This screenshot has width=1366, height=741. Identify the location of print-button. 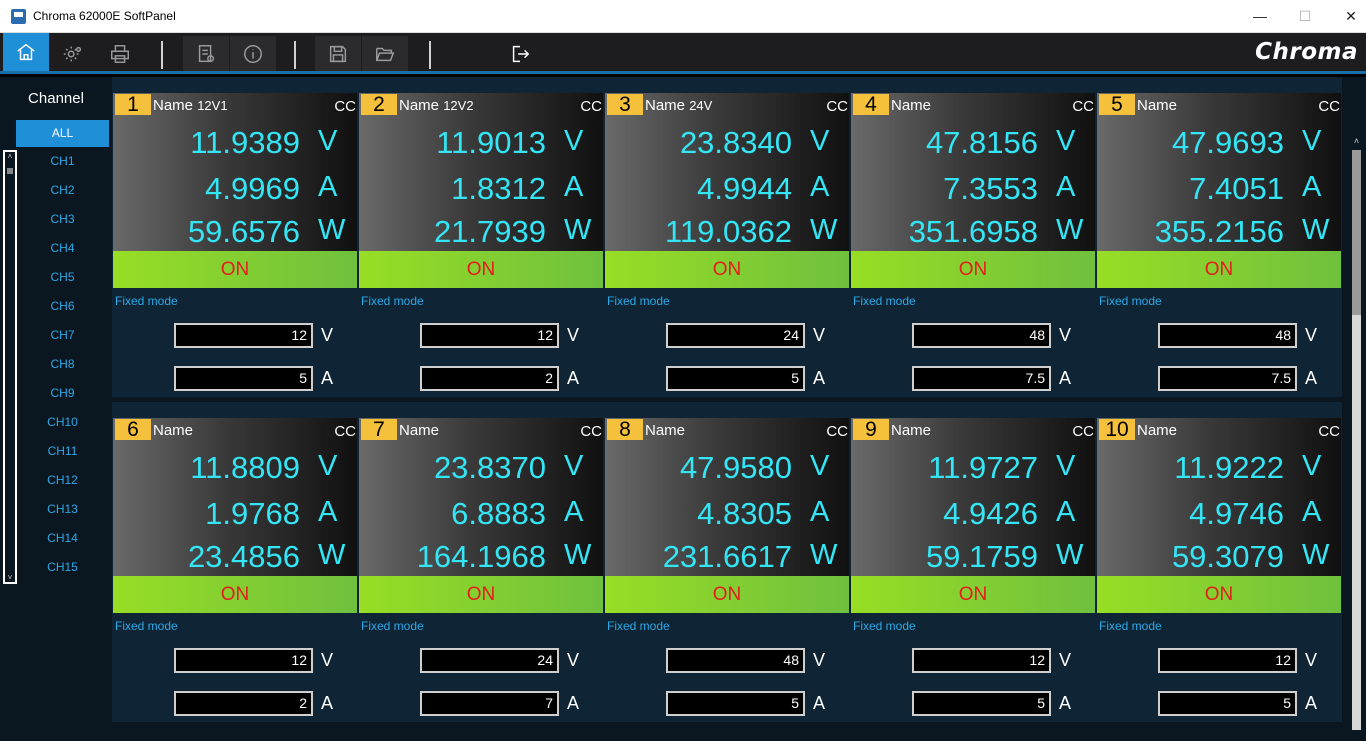
(120, 53).